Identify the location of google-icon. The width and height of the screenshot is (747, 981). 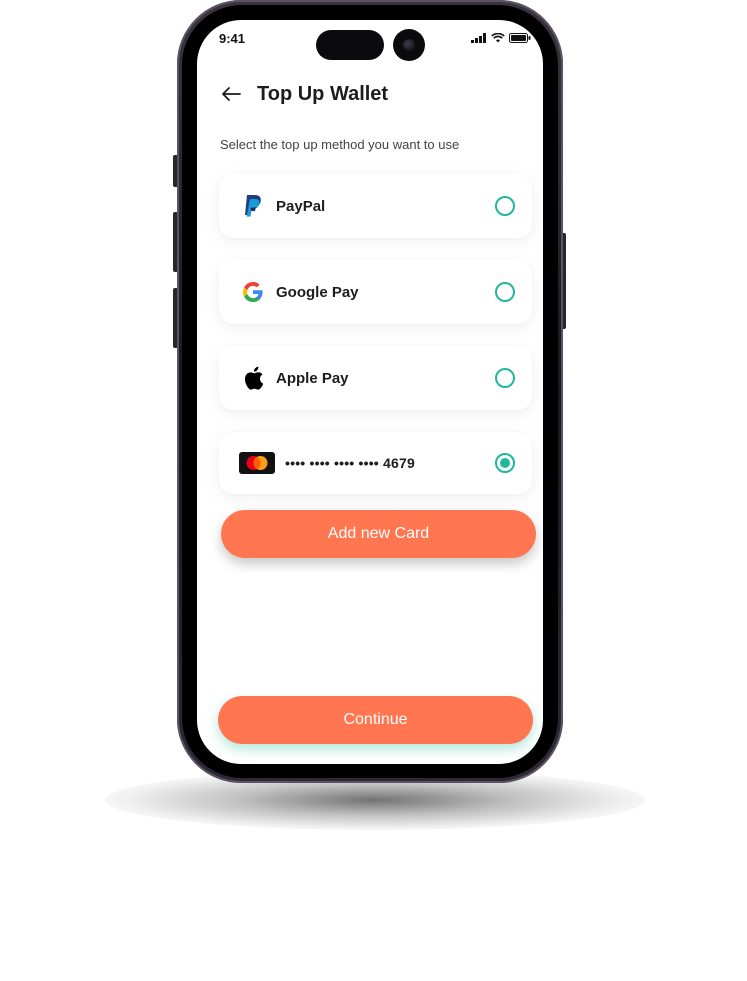
(253, 292).